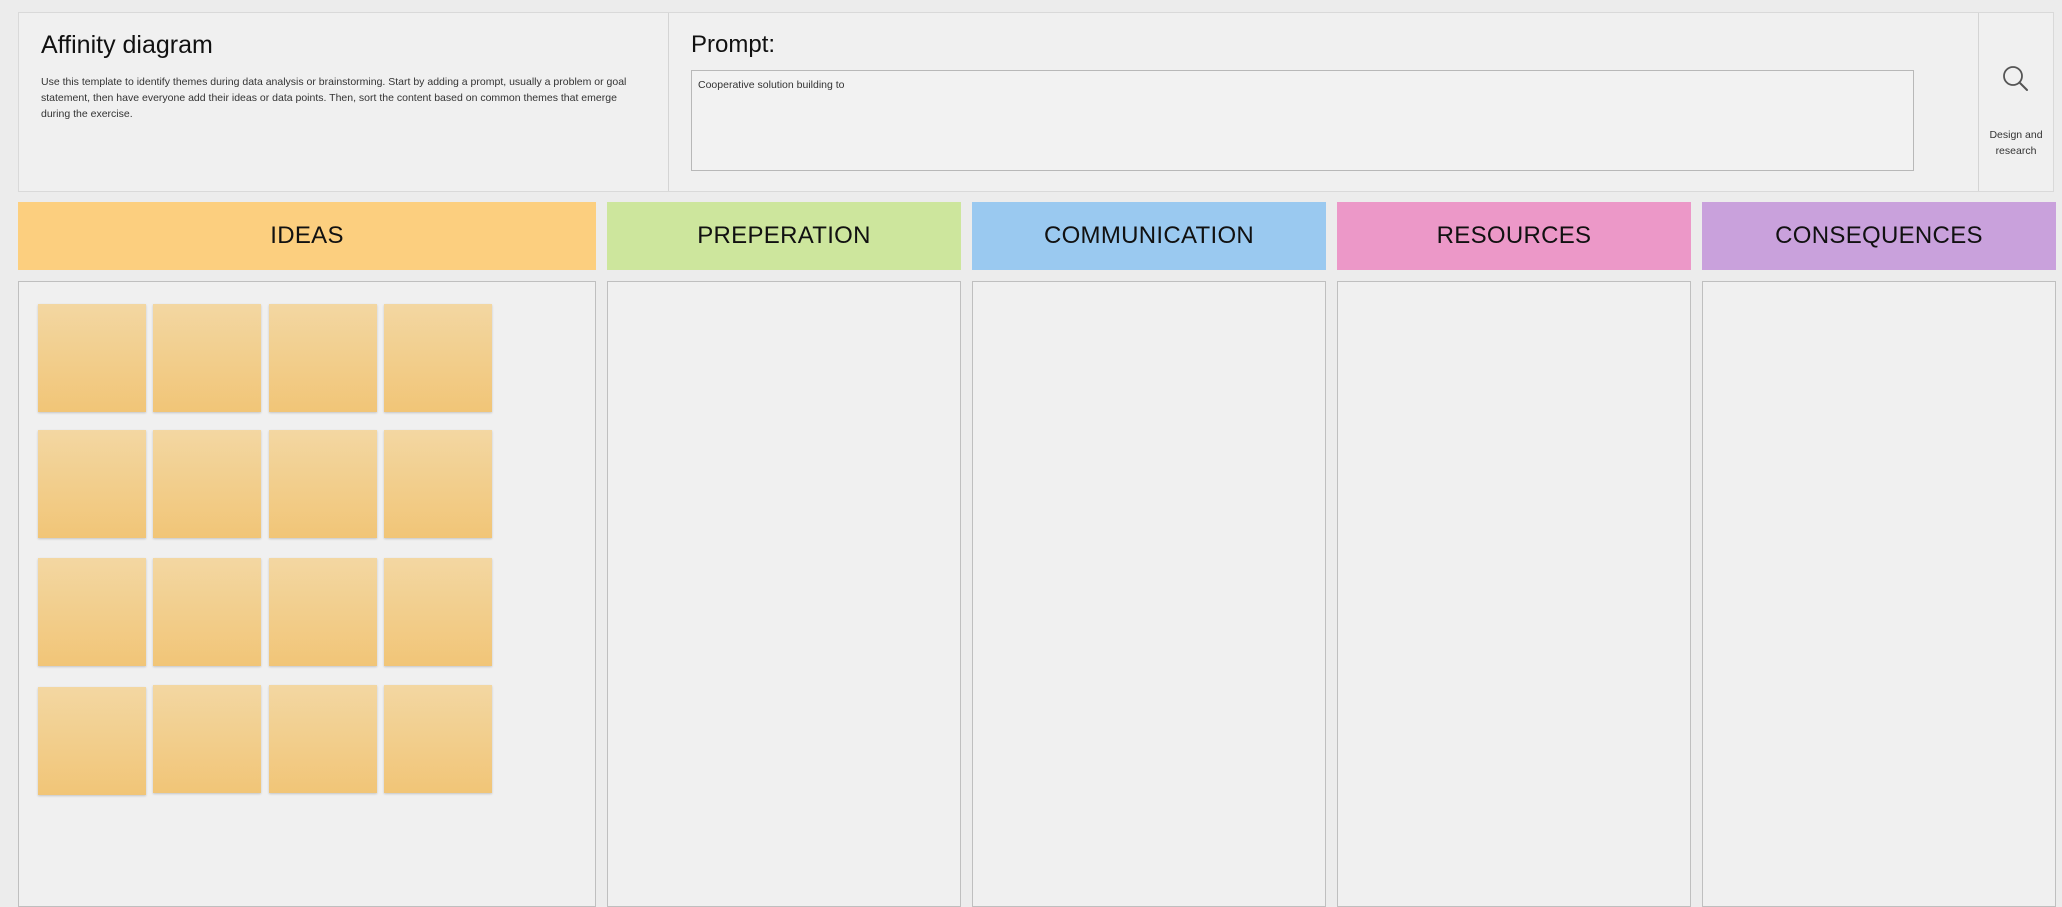 Image resolution: width=2062 pixels, height=907 pixels. I want to click on prompt-panel: Prompt: Cooperative solution building to, so click(1324, 102).